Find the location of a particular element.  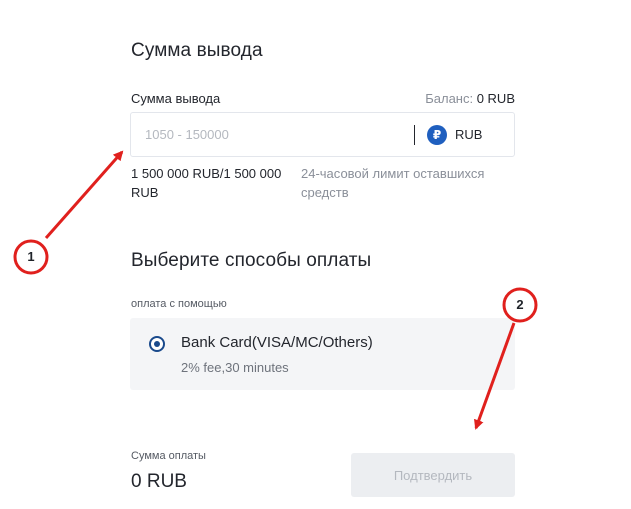

radio-selected-dot is located at coordinates (157, 344).